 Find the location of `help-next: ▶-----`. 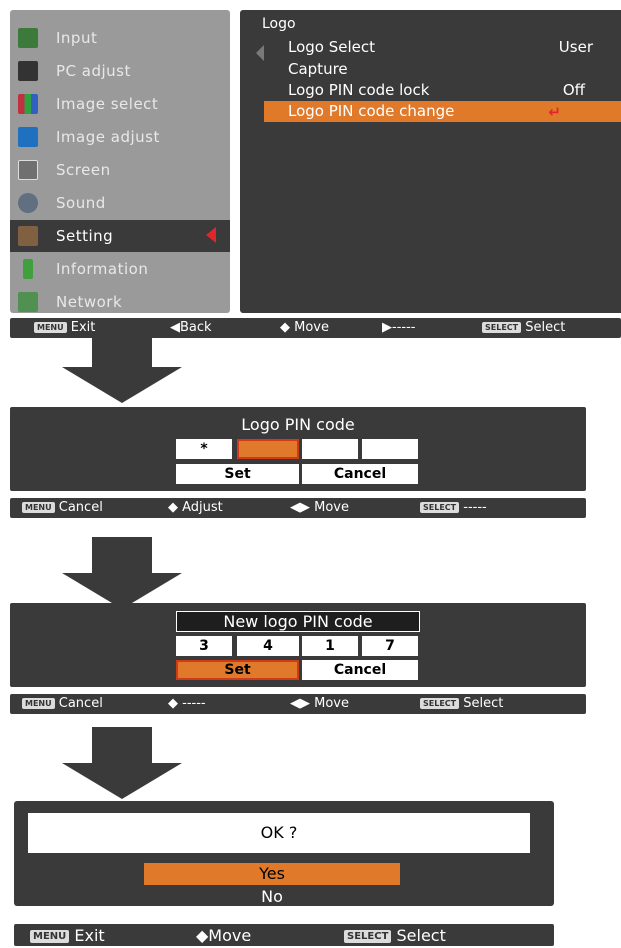

help-next: ▶----- is located at coordinates (399, 327).